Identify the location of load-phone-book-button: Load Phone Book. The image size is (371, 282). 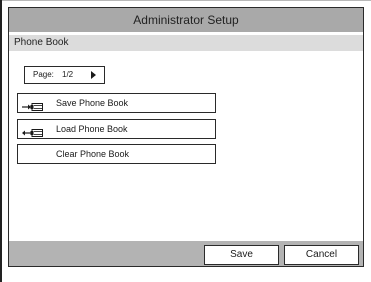
(116, 129).